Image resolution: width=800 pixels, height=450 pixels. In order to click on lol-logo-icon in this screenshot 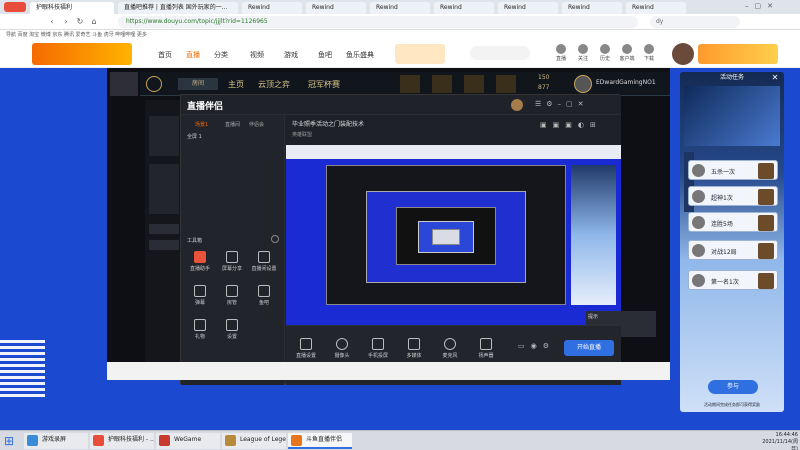, I will do `click(154, 84)`.